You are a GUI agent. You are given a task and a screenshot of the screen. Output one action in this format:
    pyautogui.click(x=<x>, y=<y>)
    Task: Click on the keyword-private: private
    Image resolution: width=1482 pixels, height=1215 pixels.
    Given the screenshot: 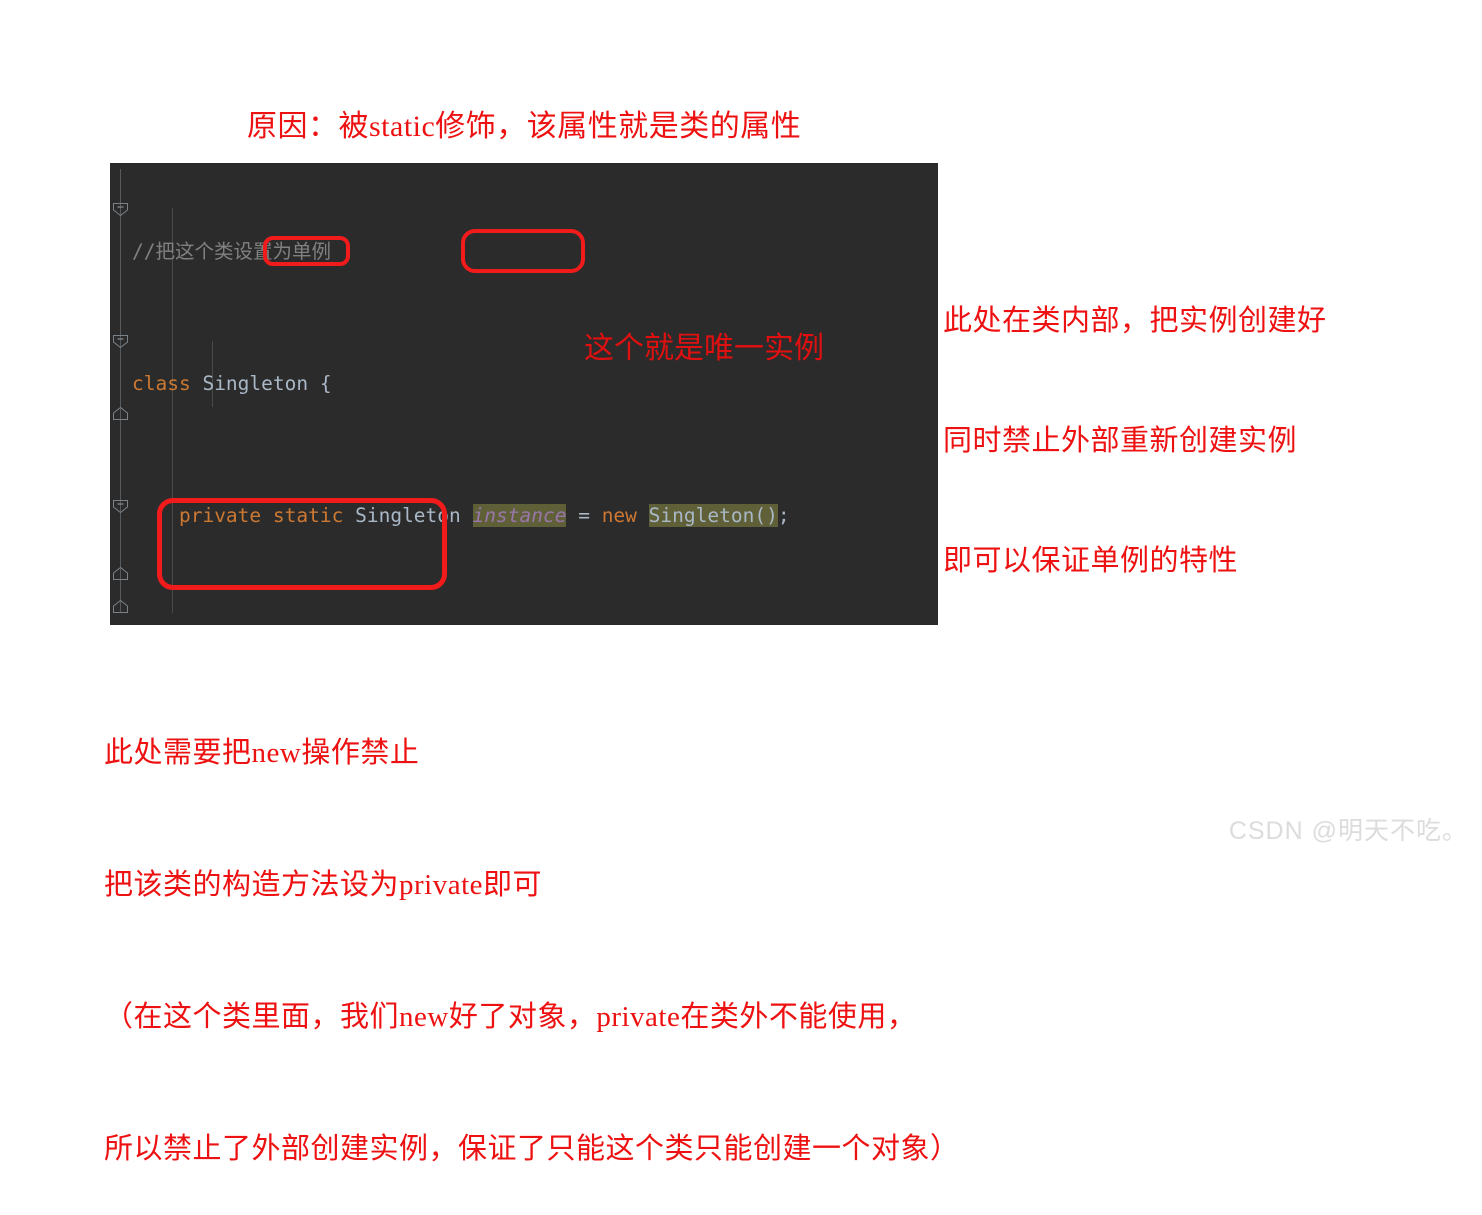 What is the action you would take?
    pyautogui.click(x=220, y=515)
    